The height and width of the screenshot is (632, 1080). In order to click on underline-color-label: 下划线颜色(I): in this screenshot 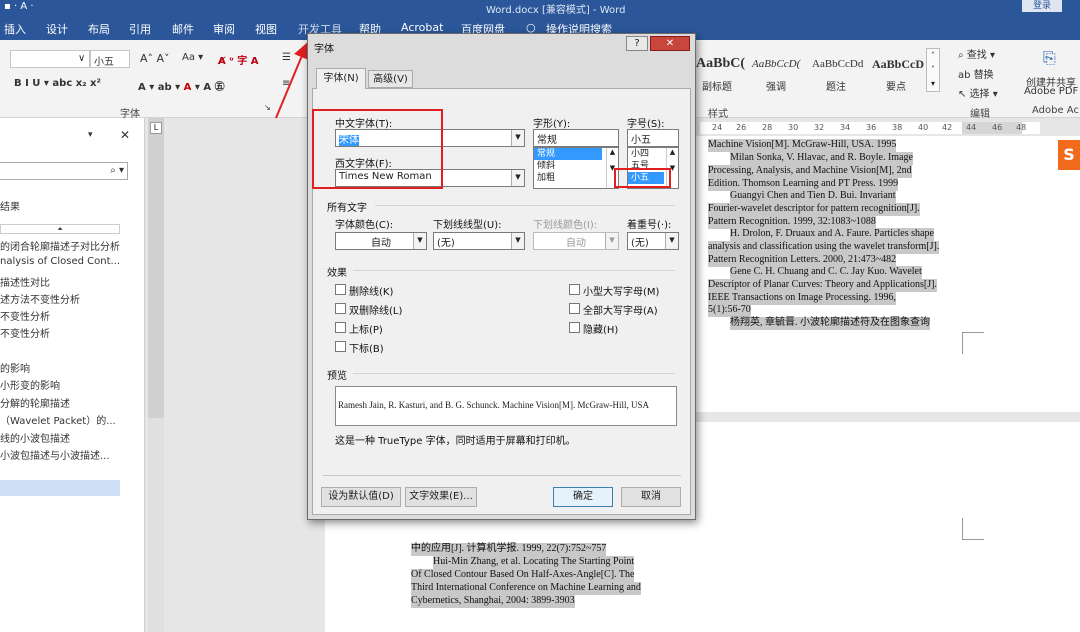, I will do `click(565, 225)`.